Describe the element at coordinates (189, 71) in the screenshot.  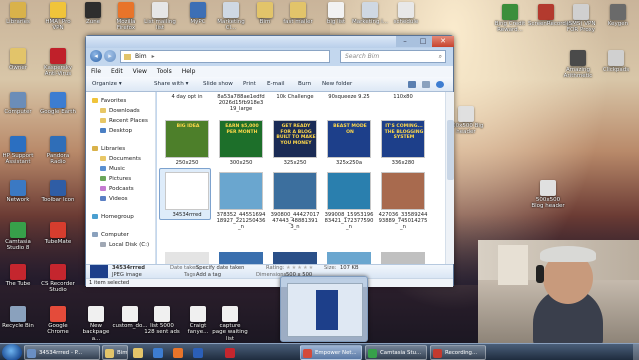
I see `menu-help: Help` at that location.